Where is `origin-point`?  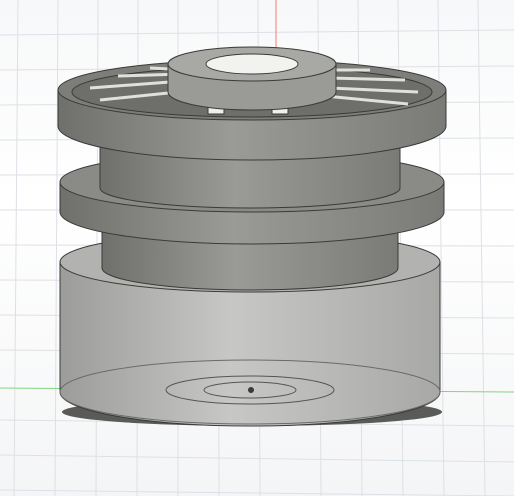 origin-point is located at coordinates (251, 390).